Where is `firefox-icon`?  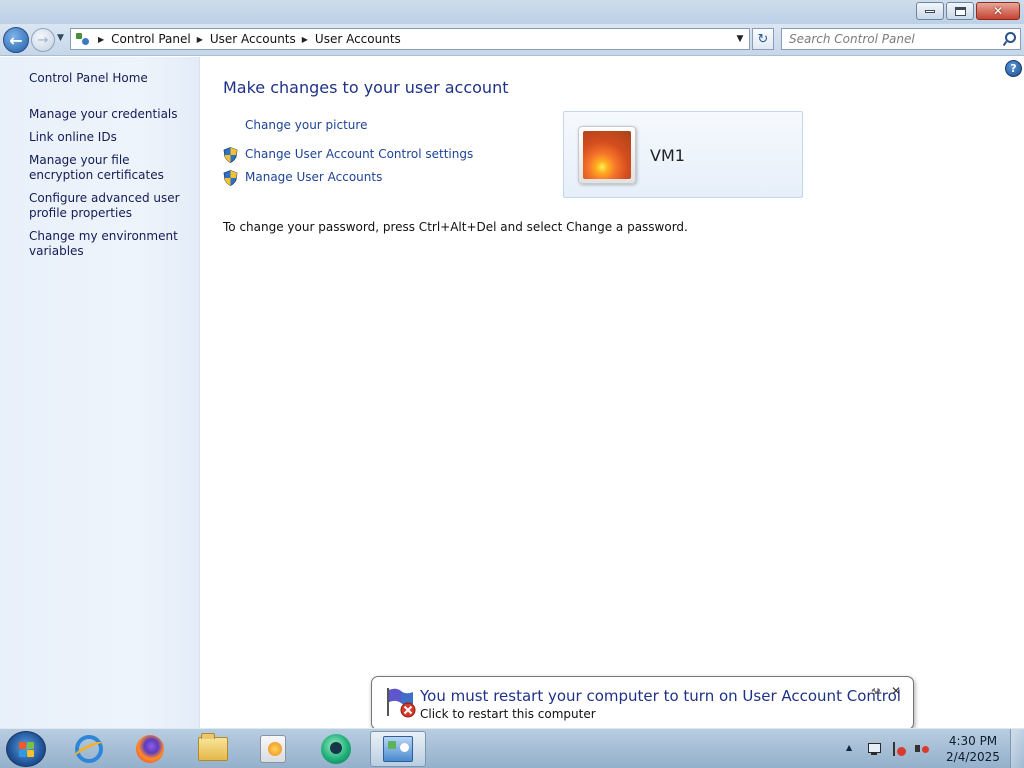
firefox-icon is located at coordinates (150, 749).